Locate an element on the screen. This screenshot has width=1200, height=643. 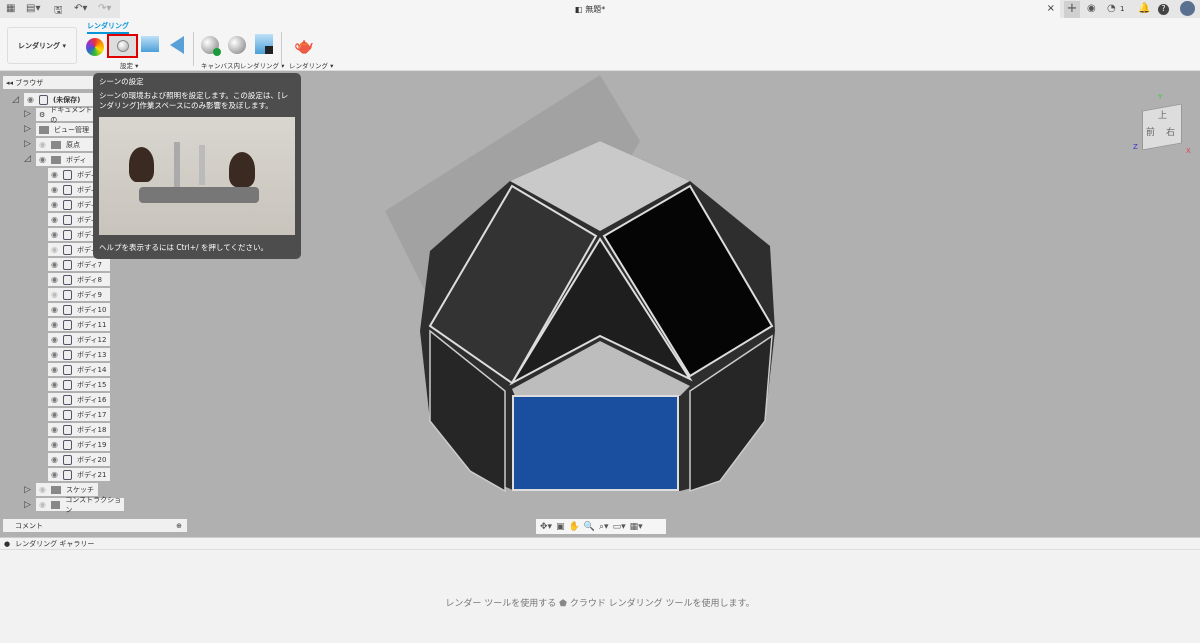
fit-icon: ⌕▾ is located at coordinates (604, 527).